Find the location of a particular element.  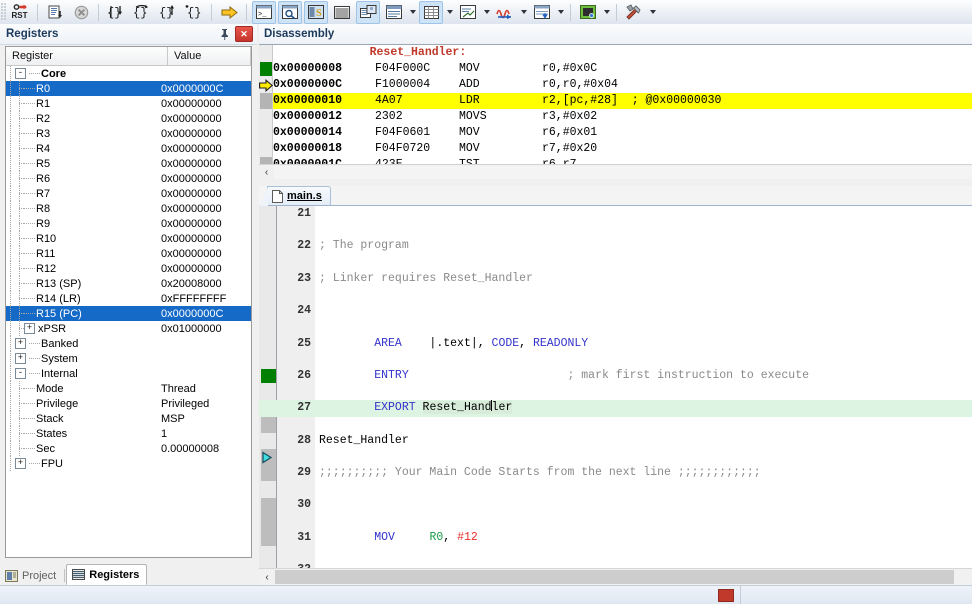

register-row: R10 0x00000000 is located at coordinates (128, 238).